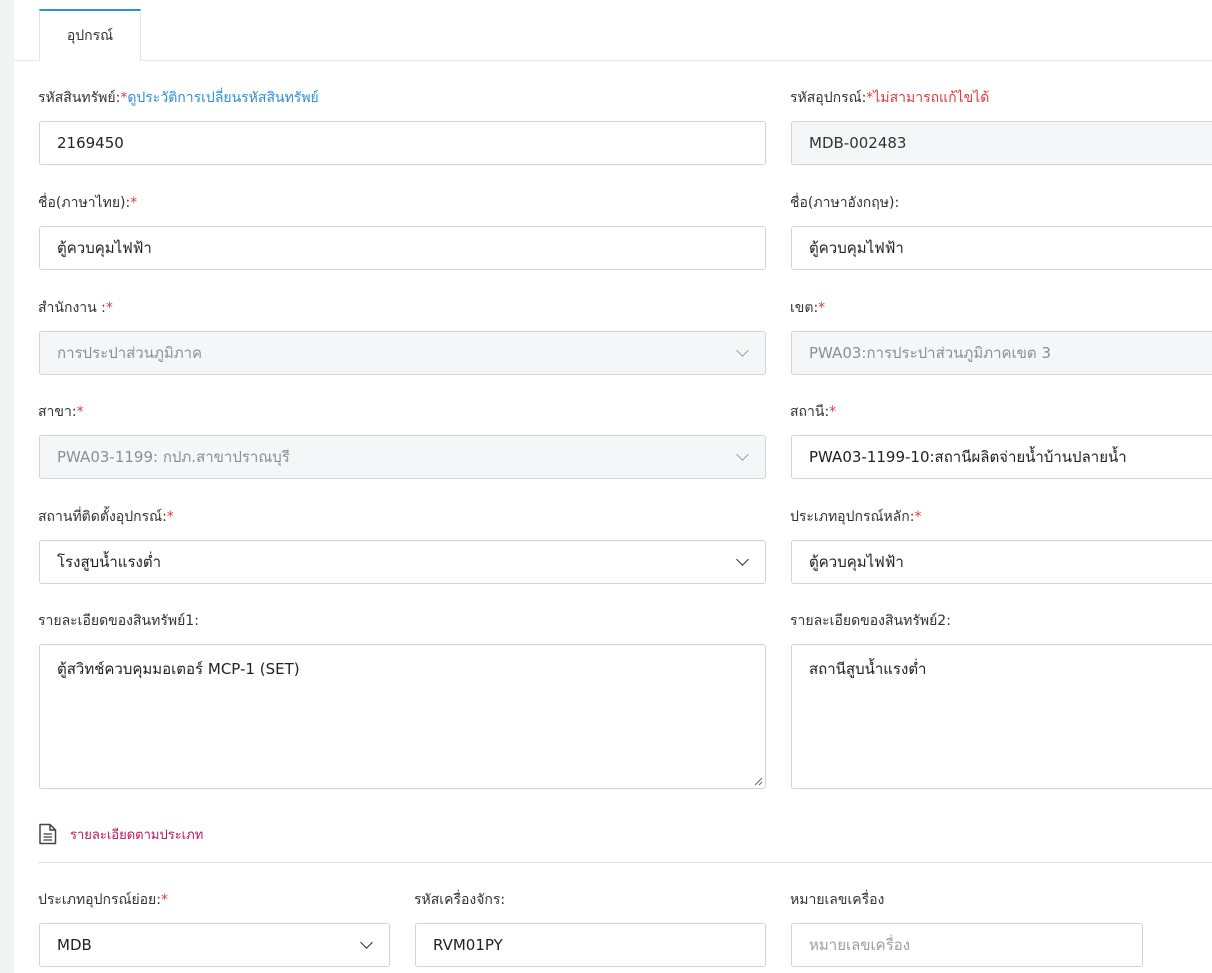  I want to click on name-th-label: ชื่อ(ภาษาไทย):*, so click(87, 203).